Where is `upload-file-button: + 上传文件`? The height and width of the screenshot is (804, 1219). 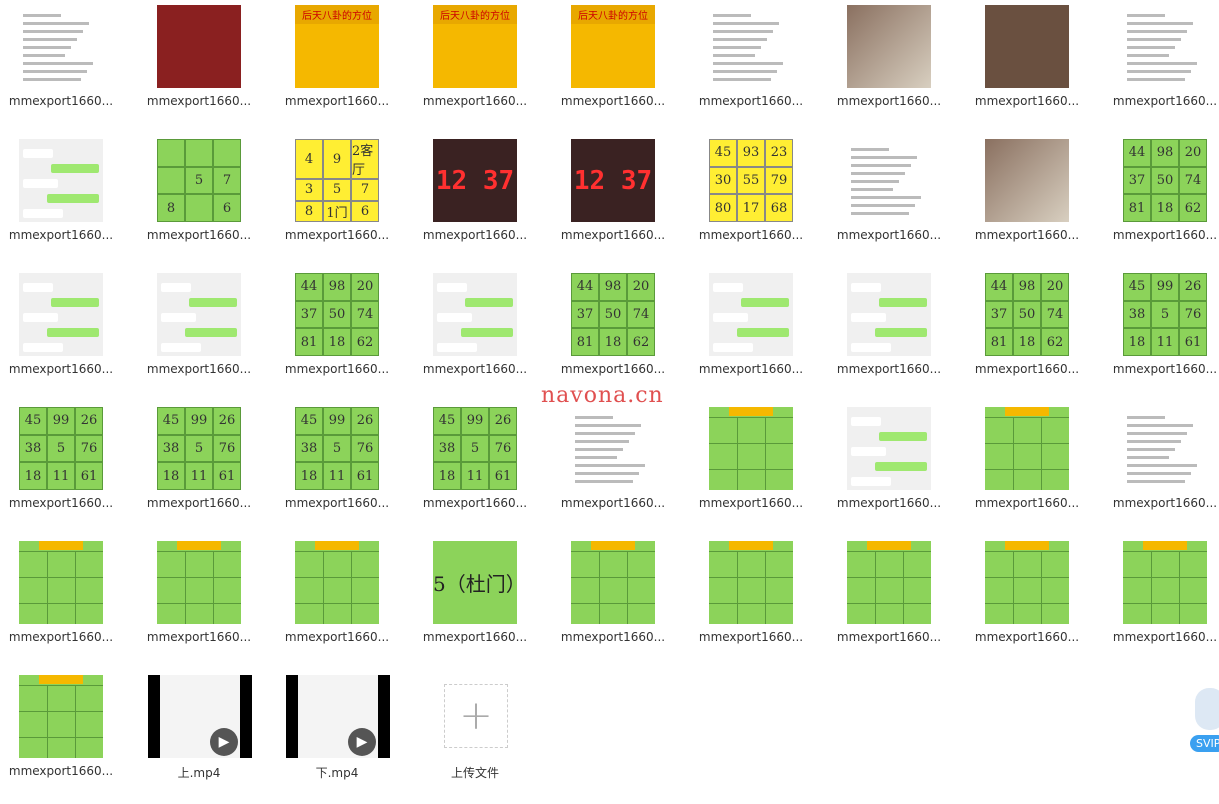
upload-file-button: + 上传文件 is located at coordinates (483, 737).